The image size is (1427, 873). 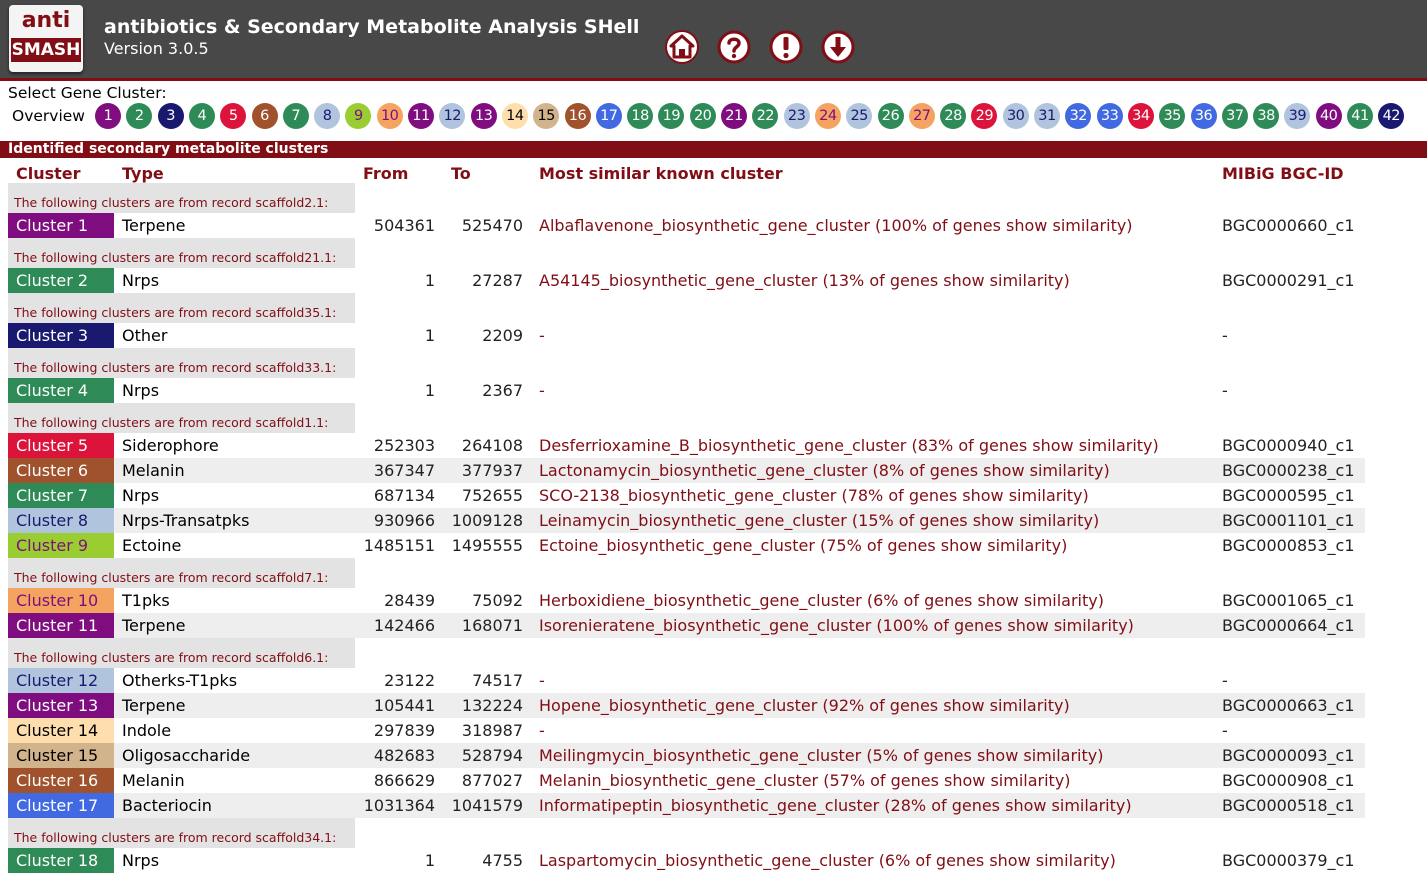 What do you see at coordinates (61, 705) in the screenshot?
I see `cluster-link: Cluster 13` at bounding box center [61, 705].